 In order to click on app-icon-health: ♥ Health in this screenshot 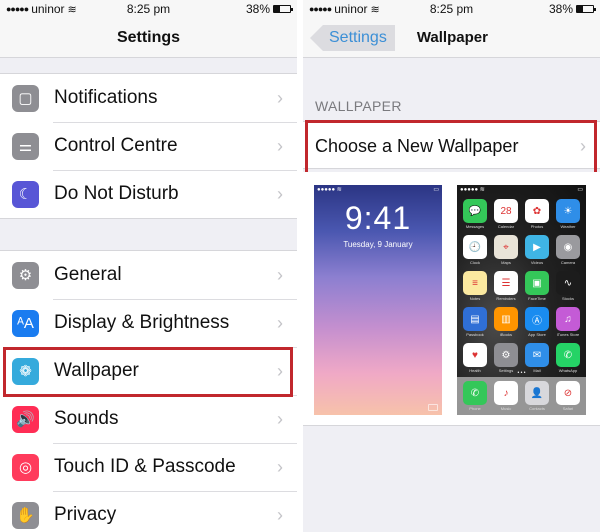, I will do `click(475, 358)`.